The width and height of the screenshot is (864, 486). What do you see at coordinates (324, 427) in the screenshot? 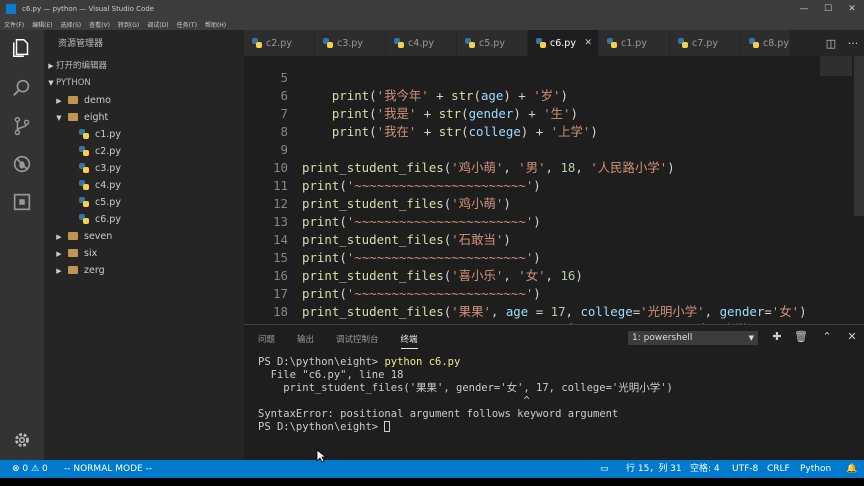
I see `terminal-prompt-line: PS D:\python\eight>` at bounding box center [324, 427].